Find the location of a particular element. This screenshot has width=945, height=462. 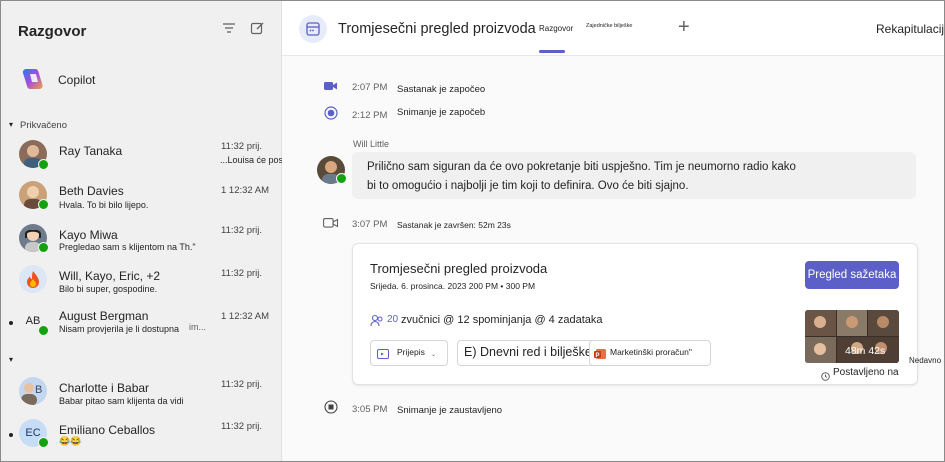

chat-name: Will, Kayo, Eric, +2 is located at coordinates (110, 276).